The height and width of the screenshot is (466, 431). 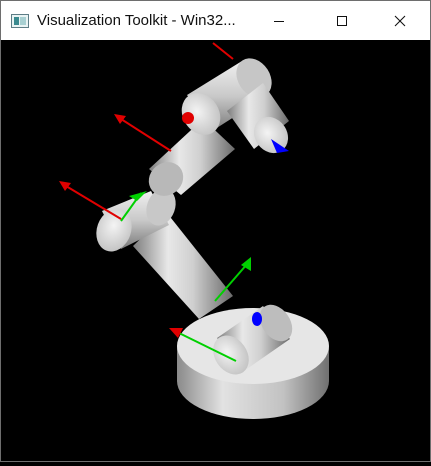 What do you see at coordinates (20, 21) in the screenshot?
I see `vtk-app-icon` at bounding box center [20, 21].